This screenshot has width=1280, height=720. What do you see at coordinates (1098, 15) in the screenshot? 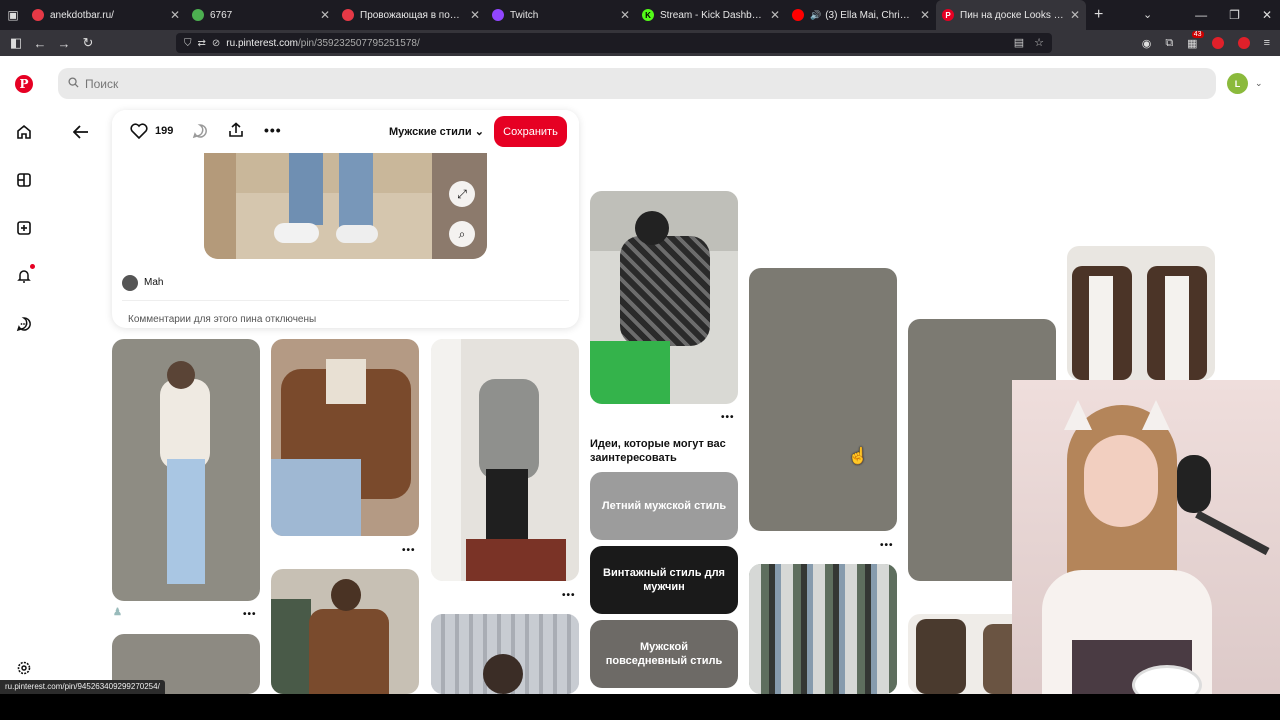
I see `new-tab-icon: +` at bounding box center [1098, 15].